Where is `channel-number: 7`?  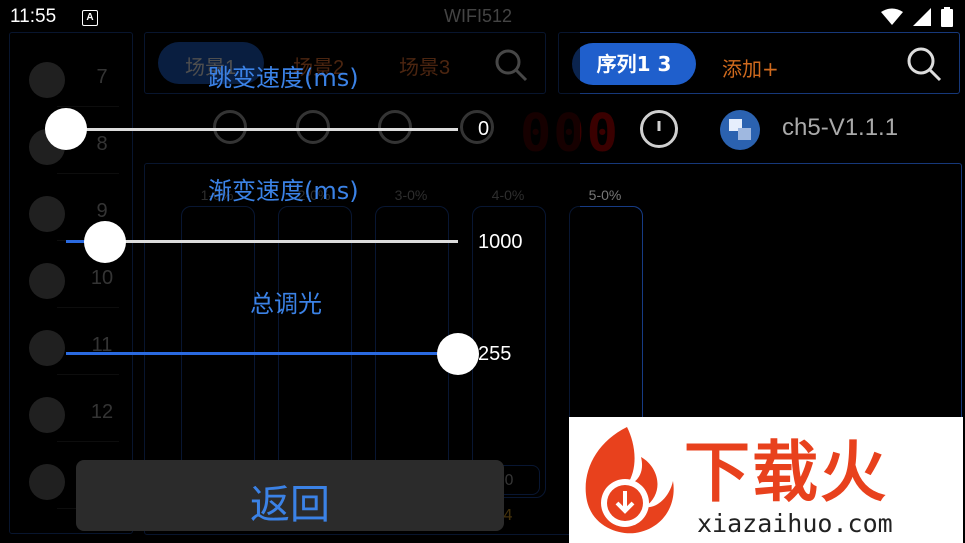
channel-number: 7 is located at coordinates (102, 77).